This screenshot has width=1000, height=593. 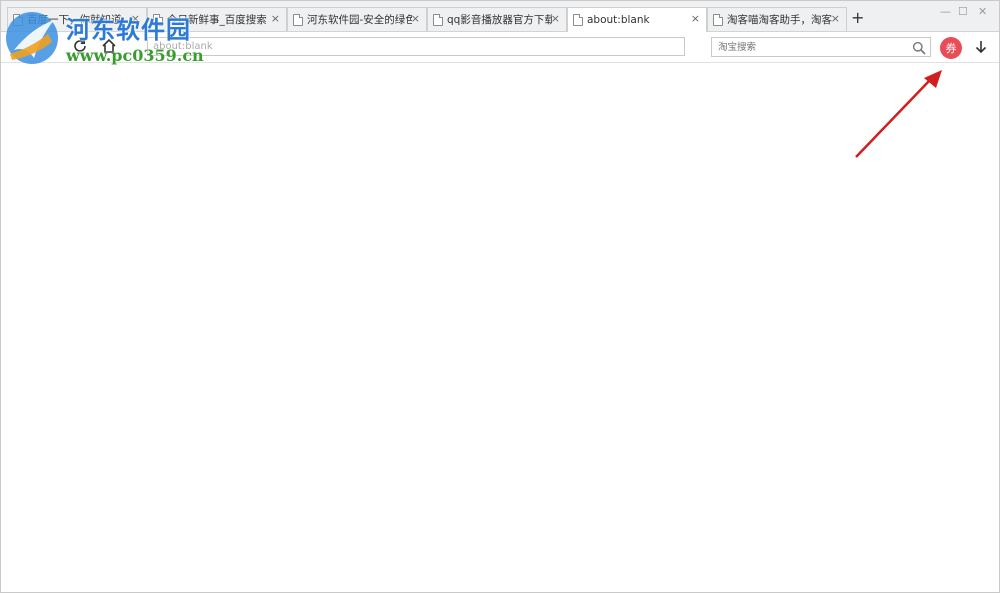 I want to click on tab-pc0359: 河东软件园-安全的绿色软件下载站 ×, so click(x=357, y=19).